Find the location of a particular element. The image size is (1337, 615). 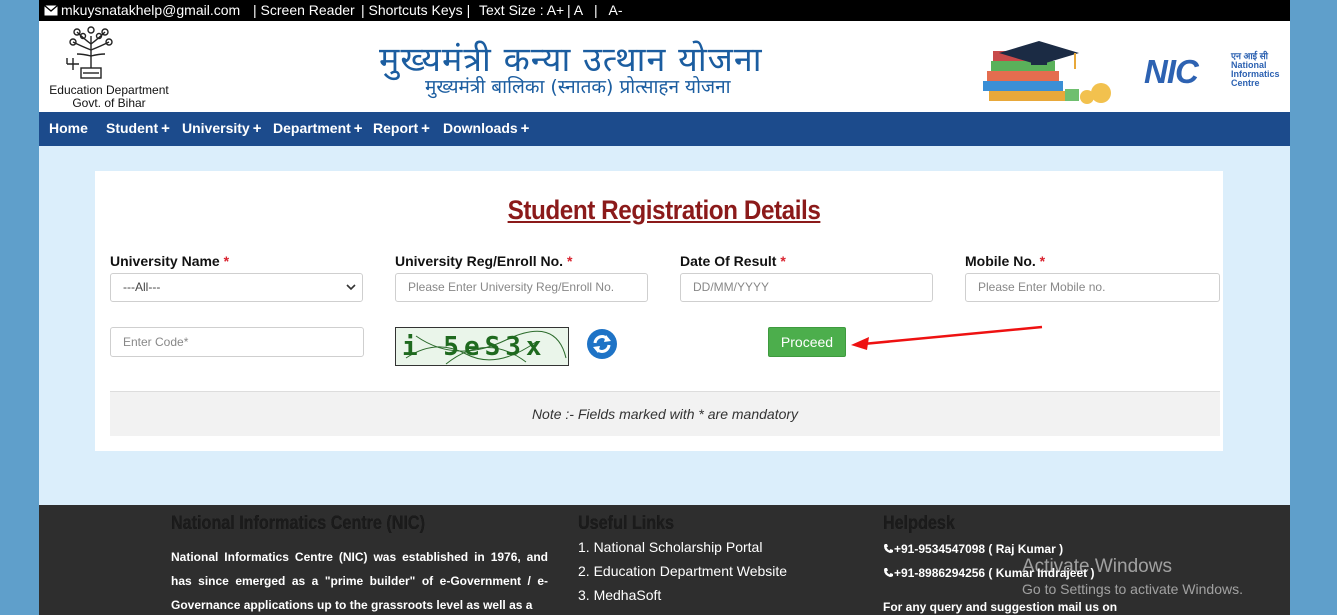

useful-link: 2. Education Department Website is located at coordinates (682, 571).